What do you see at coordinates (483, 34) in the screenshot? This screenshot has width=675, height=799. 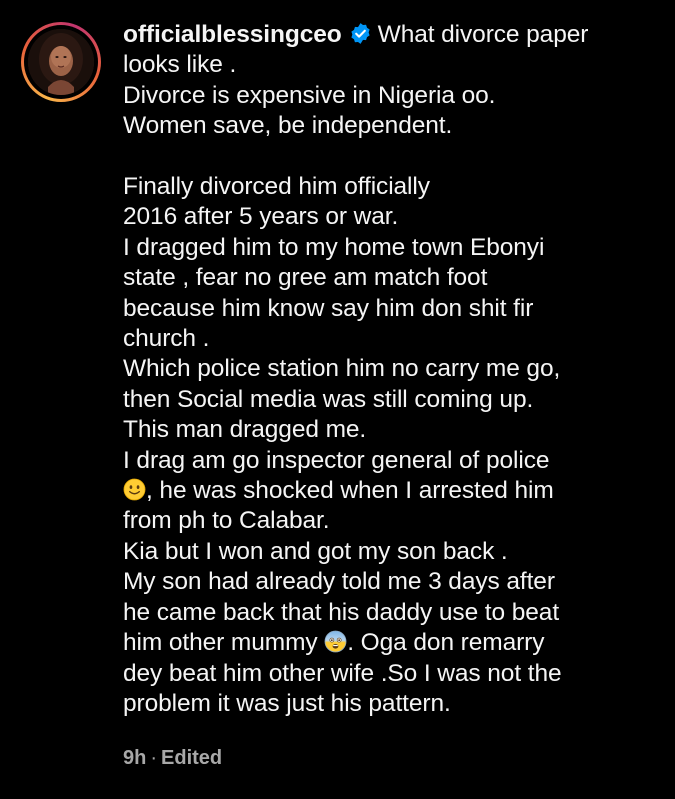 I see `caption-first-text: What divorce paper` at bounding box center [483, 34].